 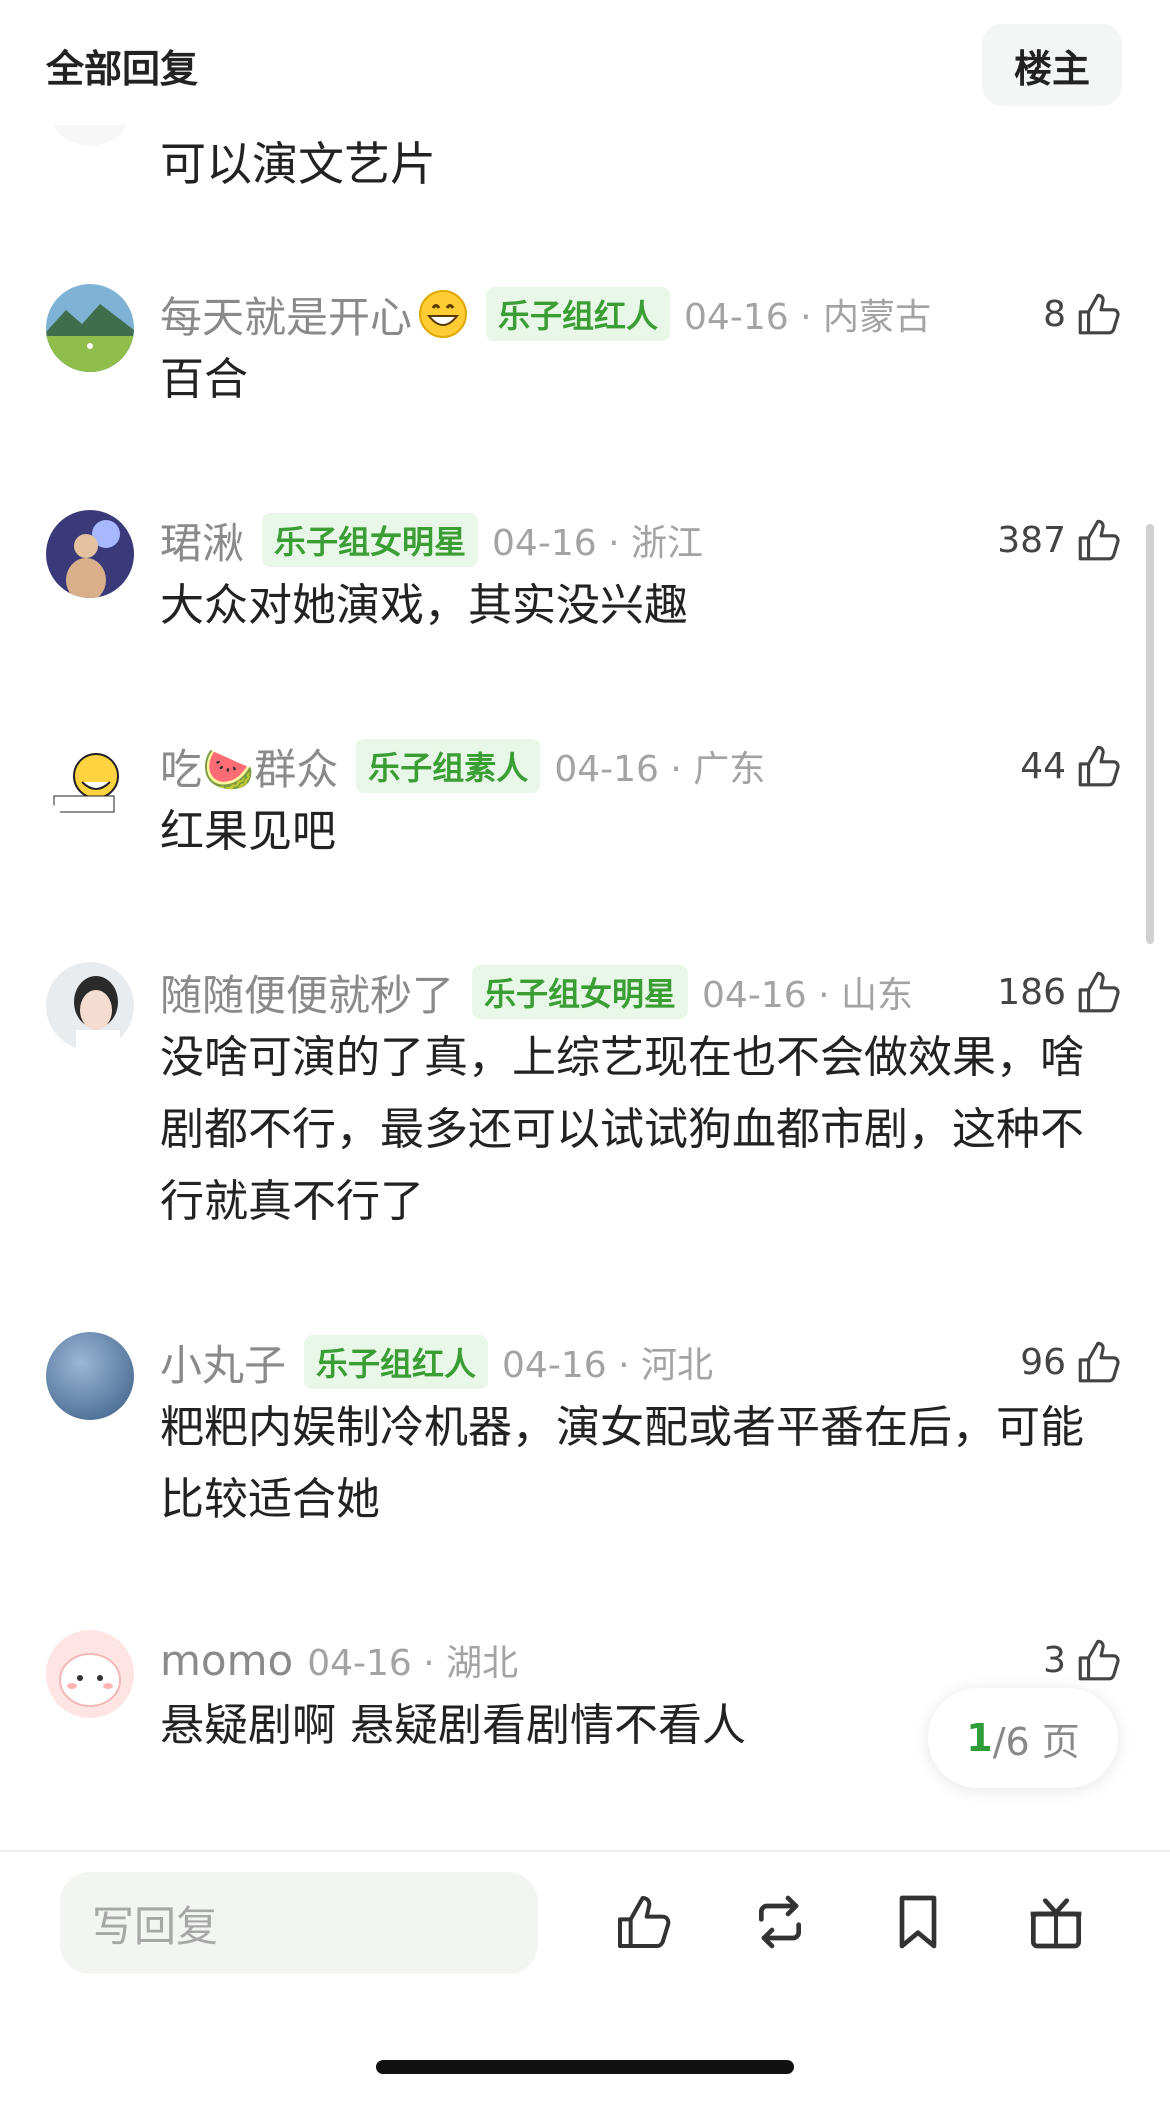 What do you see at coordinates (979, 1738) in the screenshot?
I see `current-page: 1` at bounding box center [979, 1738].